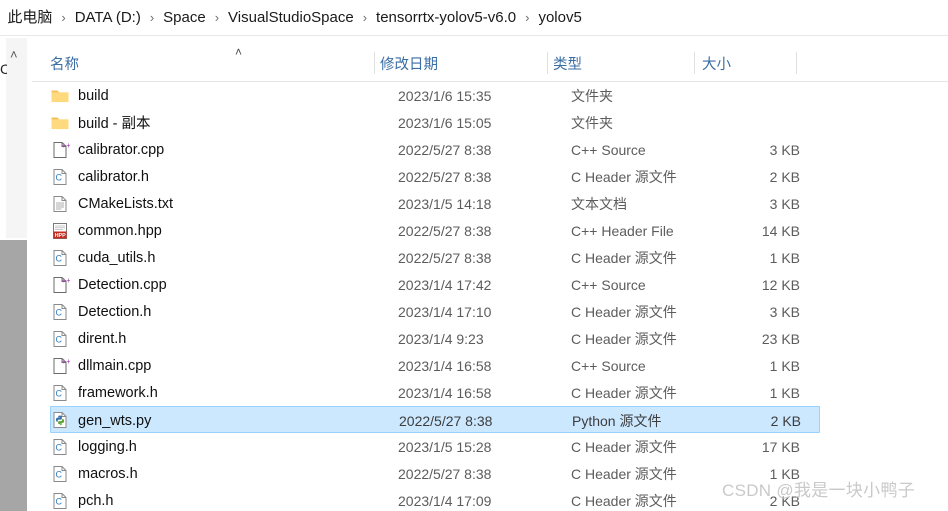 This screenshot has height=511, width=948. Describe the element at coordinates (780, 338) in the screenshot. I see `file-size: 23 KB` at that location.